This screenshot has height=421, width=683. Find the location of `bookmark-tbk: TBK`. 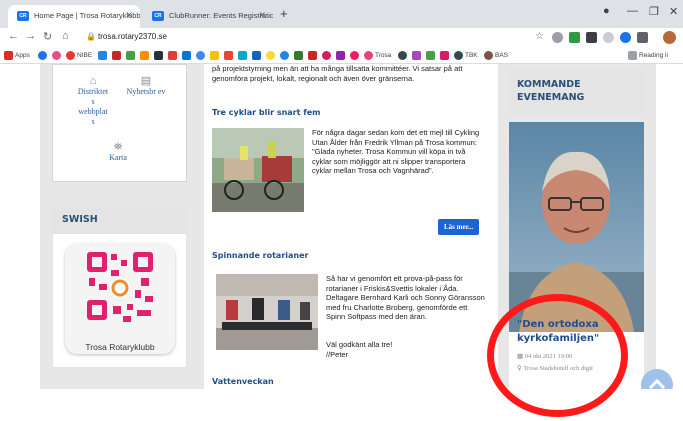

bookmark-tbk: TBK is located at coordinates (466, 55).